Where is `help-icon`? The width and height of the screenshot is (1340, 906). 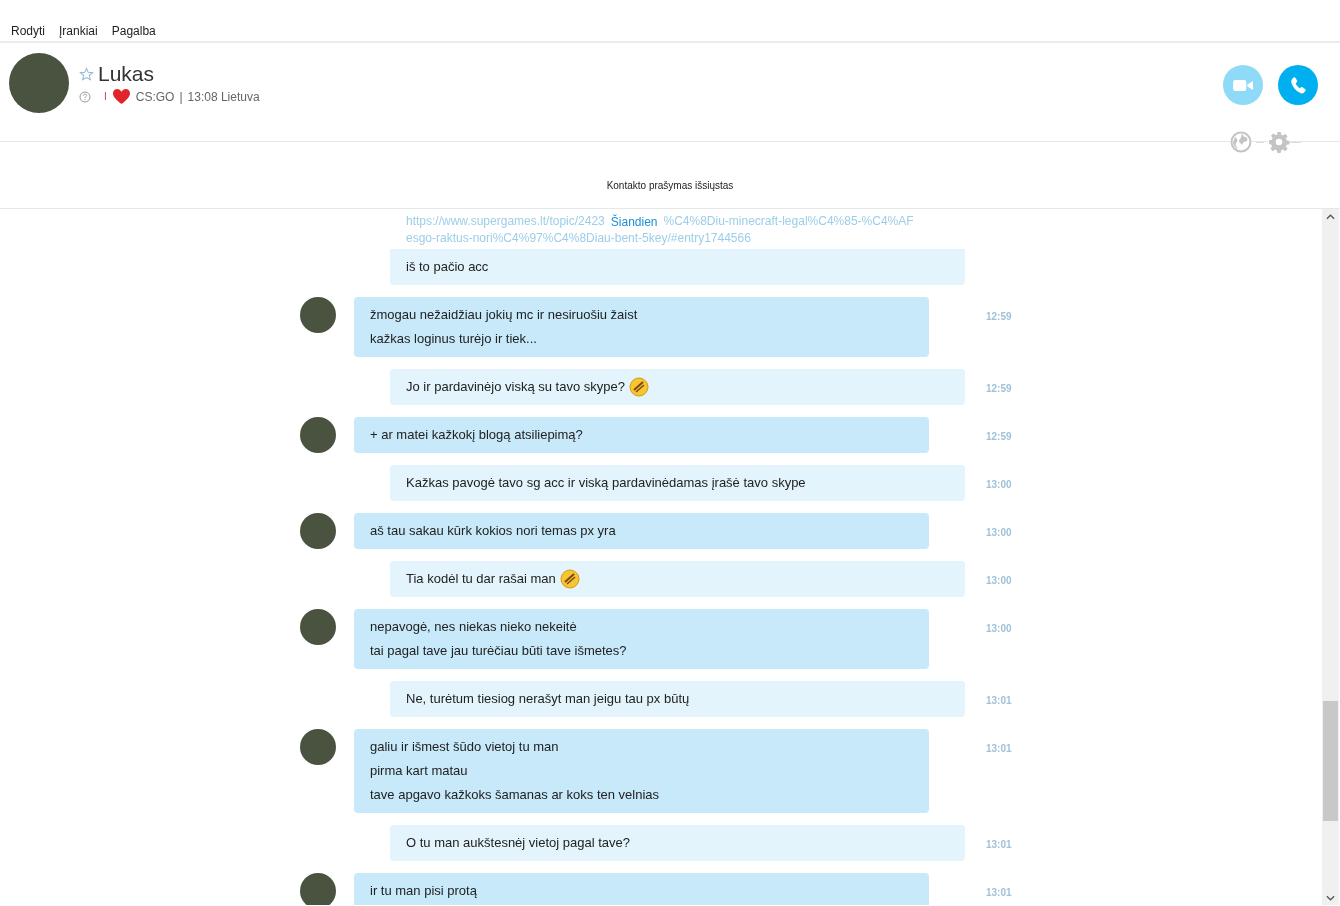 help-icon is located at coordinates (85, 96).